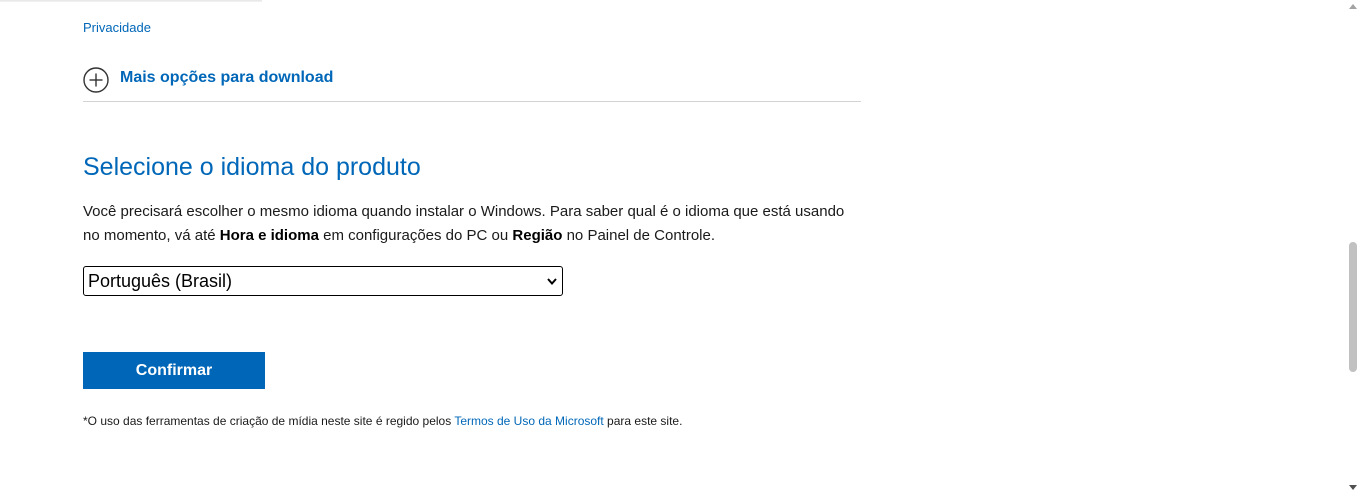 The height and width of the screenshot is (496, 1360). What do you see at coordinates (252, 167) in the screenshot?
I see `section-title: Selecione o idioma do produto` at bounding box center [252, 167].